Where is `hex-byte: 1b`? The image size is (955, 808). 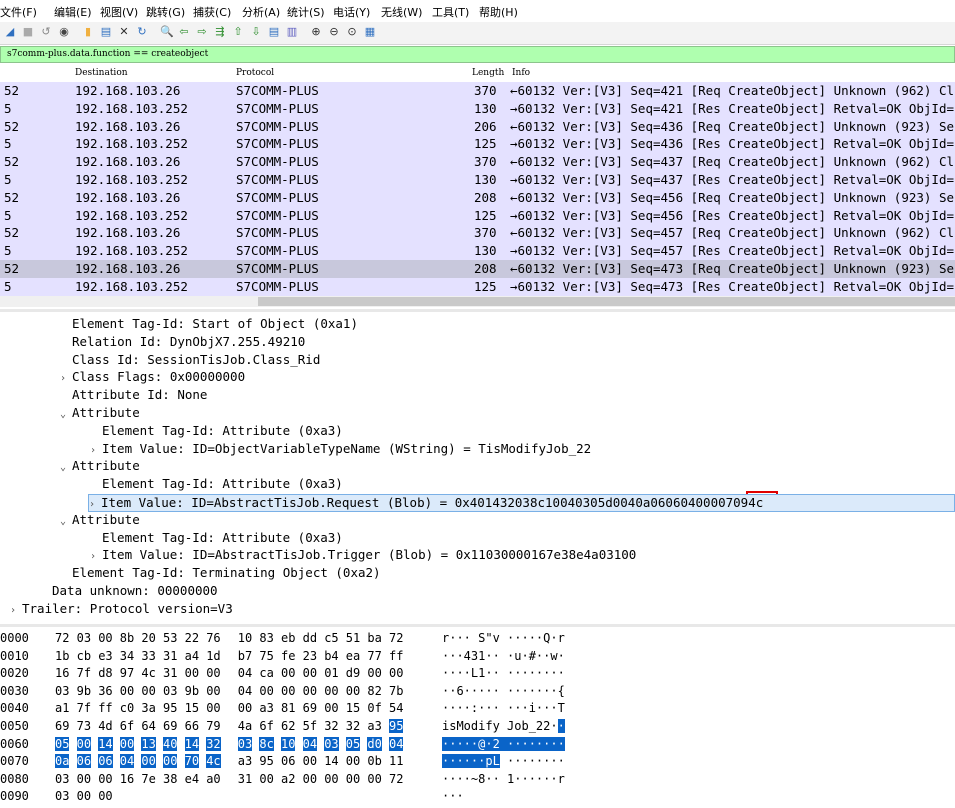 hex-byte: 1b is located at coordinates (62, 656).